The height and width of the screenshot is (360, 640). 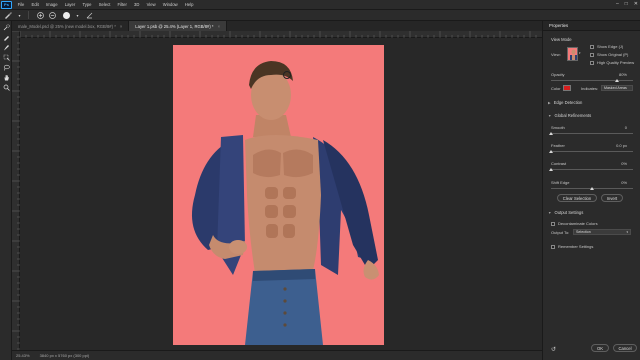 I want to click on remember-settings-checkbox: Remember Settings, so click(x=572, y=246).